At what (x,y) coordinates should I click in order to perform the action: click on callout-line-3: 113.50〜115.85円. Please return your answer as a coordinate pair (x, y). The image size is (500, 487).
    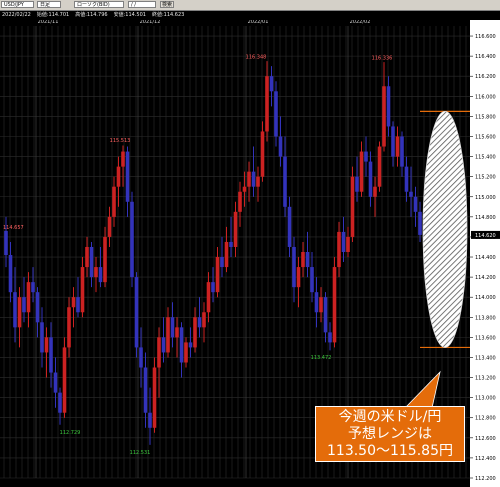
    Looking at the image, I should click on (390, 451).